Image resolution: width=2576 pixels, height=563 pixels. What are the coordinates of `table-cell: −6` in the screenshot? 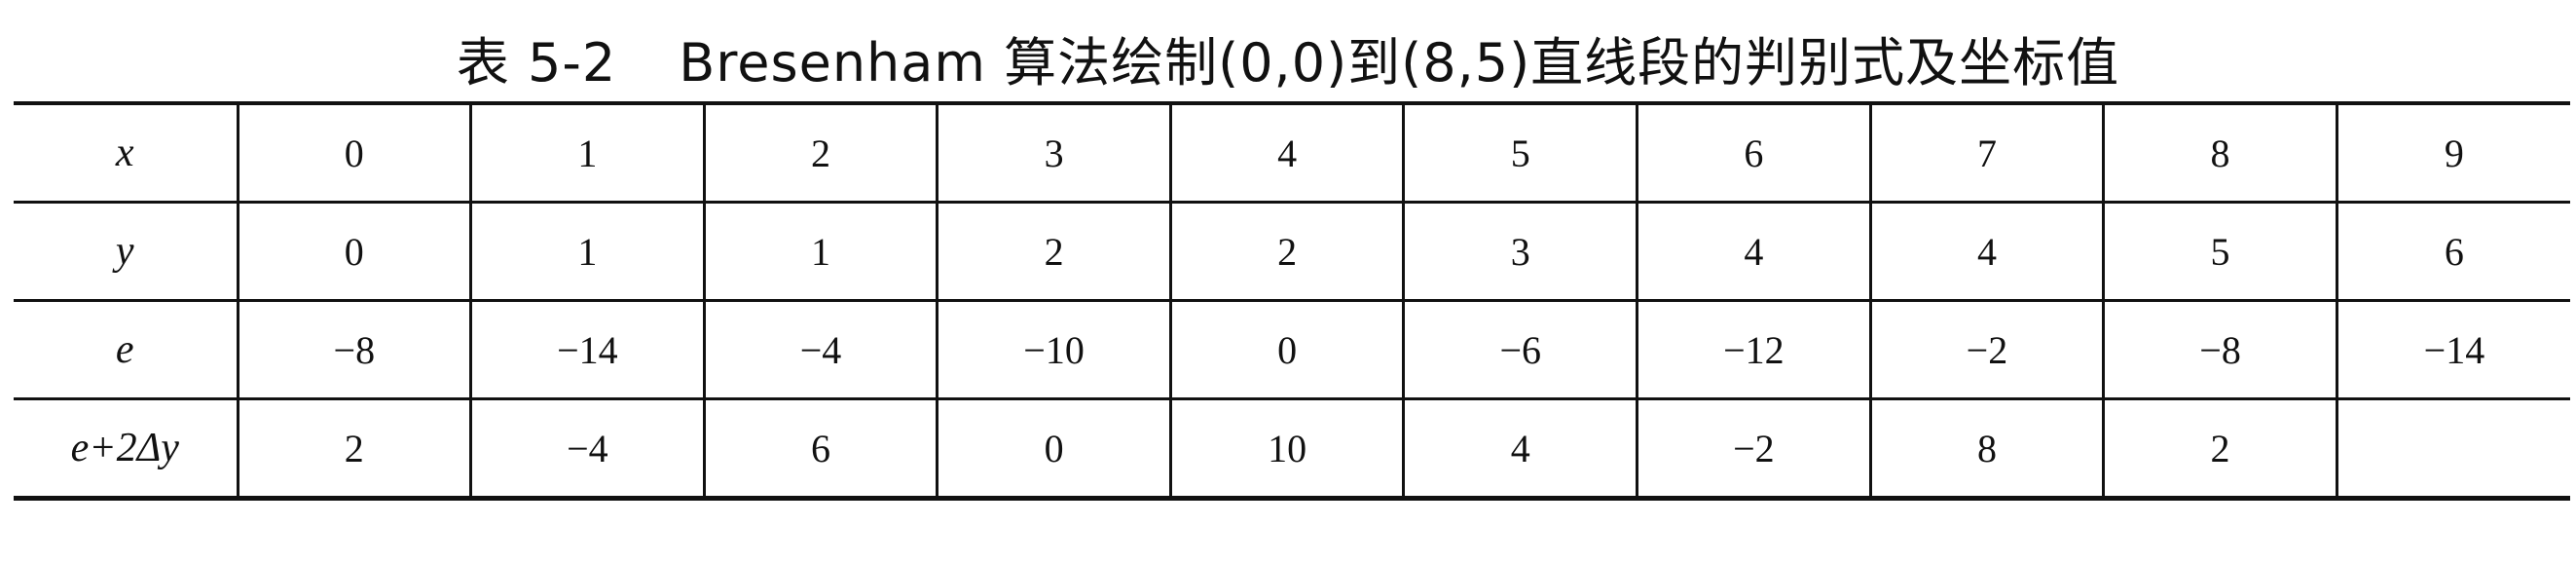 It's located at (1520, 350).